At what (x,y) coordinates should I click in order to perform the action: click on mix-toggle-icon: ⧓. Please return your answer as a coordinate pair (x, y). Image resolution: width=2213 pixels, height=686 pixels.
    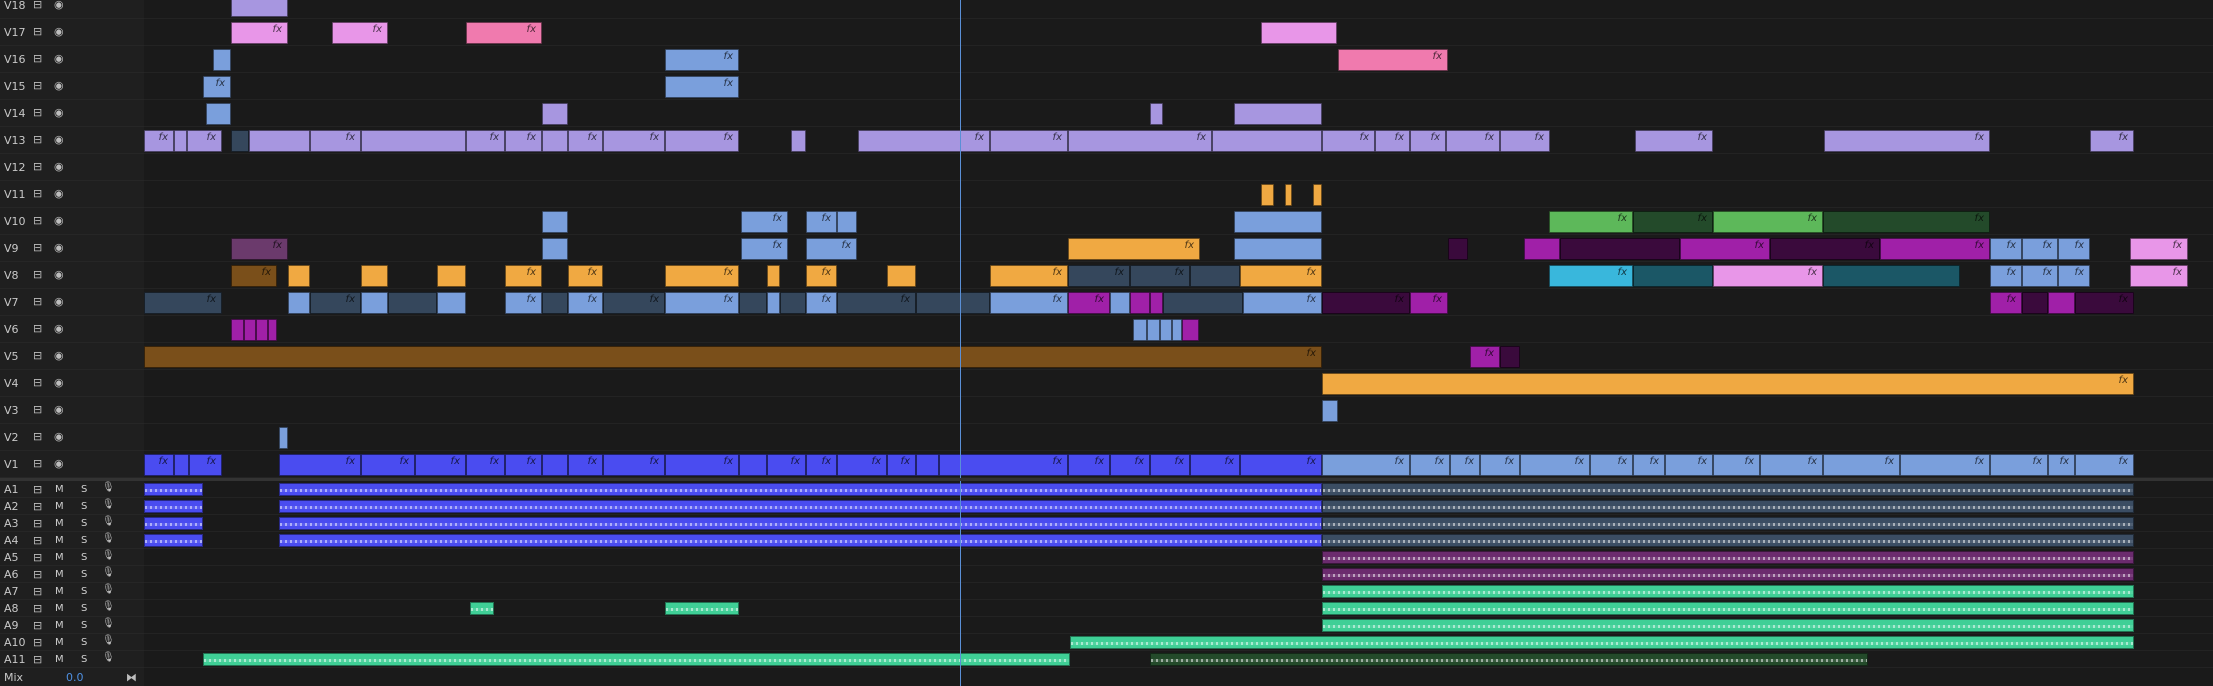
    Looking at the image, I should click on (131, 677).